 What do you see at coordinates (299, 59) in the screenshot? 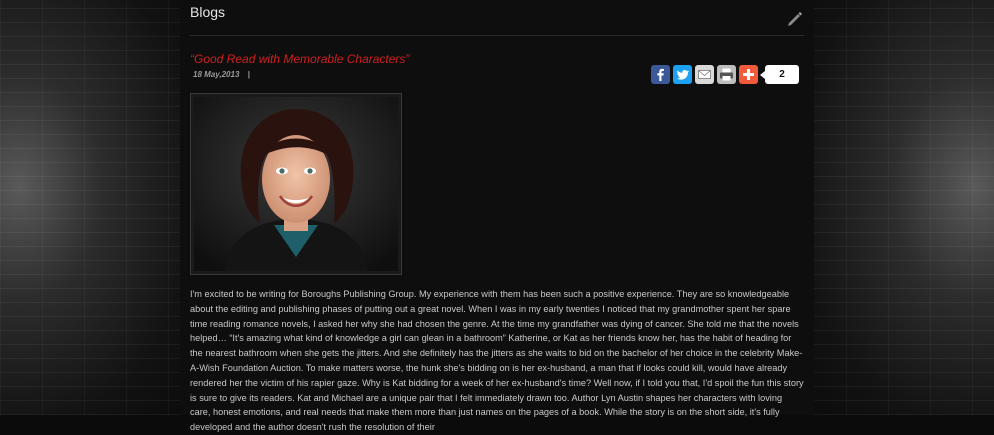
I see `post-title-link: “Good Read with Memorable Characters”` at bounding box center [299, 59].